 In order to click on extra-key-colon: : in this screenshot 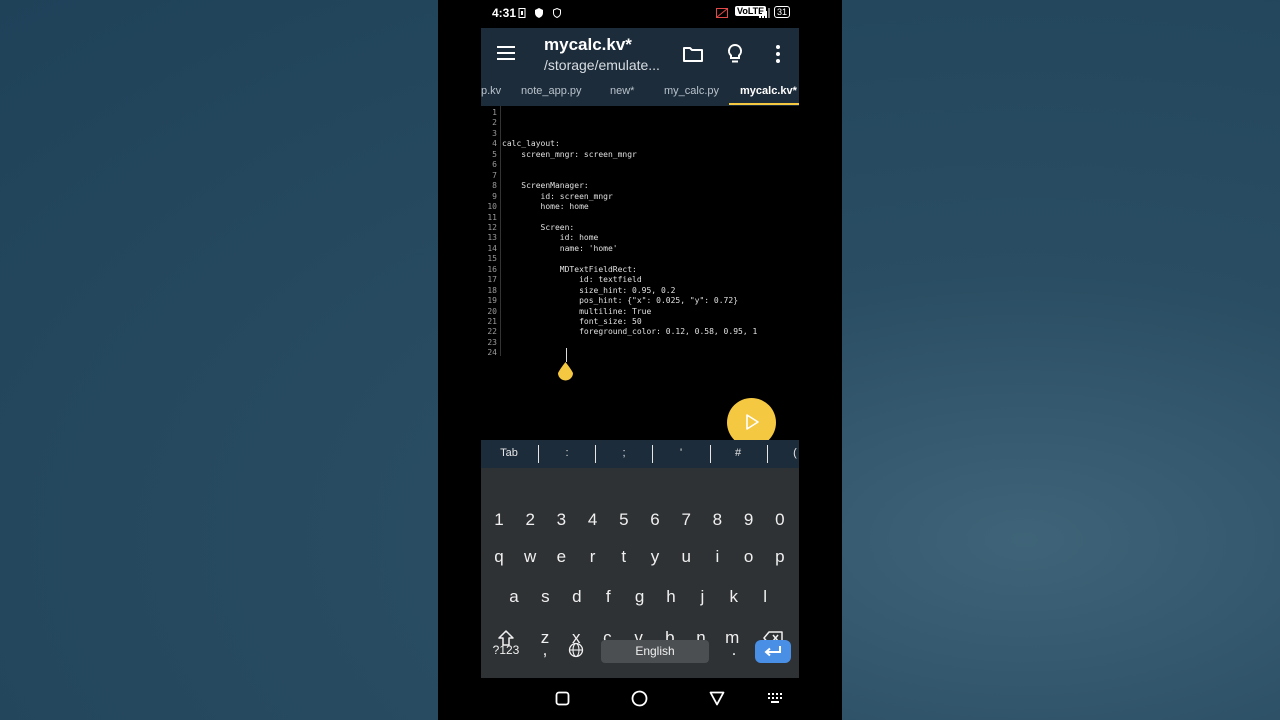, I will do `click(567, 453)`.